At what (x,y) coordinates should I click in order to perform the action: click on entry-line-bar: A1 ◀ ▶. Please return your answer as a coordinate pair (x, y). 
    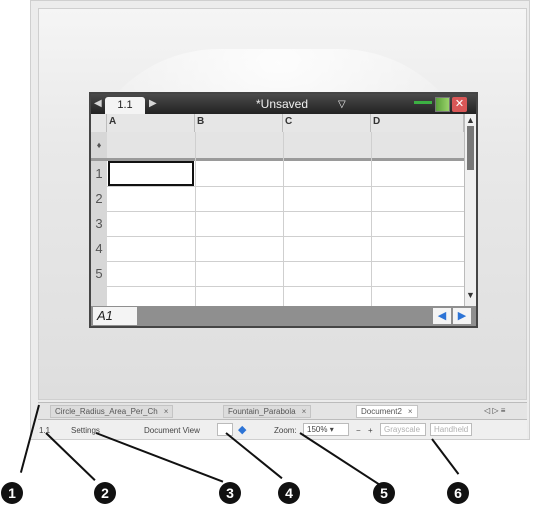
    Looking at the image, I should click on (283, 316).